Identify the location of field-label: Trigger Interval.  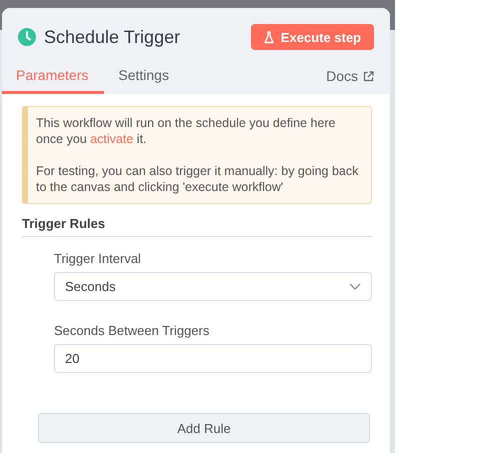
(98, 258).